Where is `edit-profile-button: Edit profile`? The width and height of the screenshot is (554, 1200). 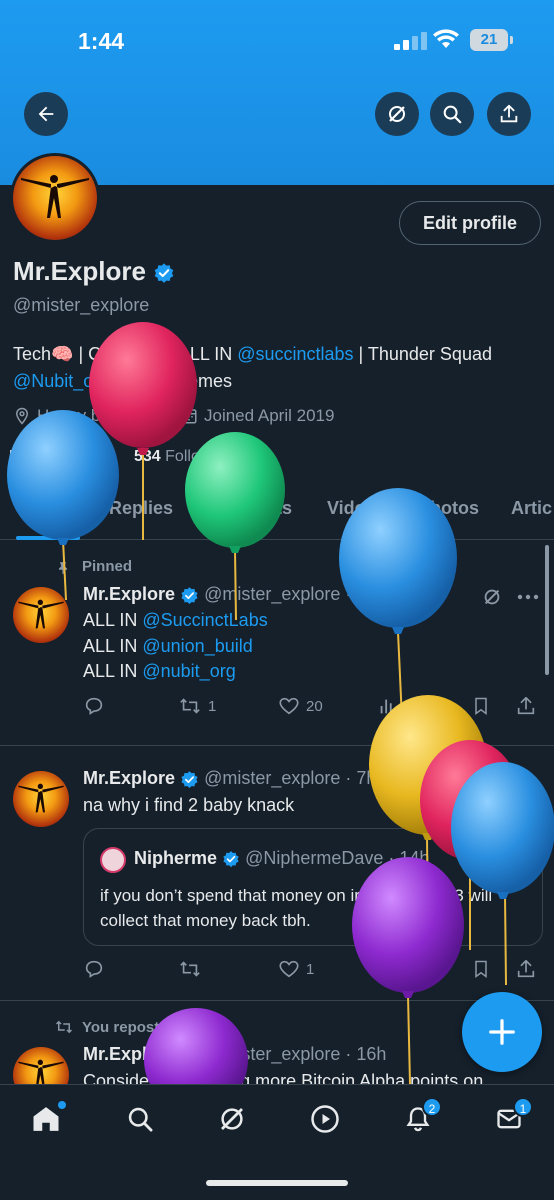
edit-profile-button: Edit profile is located at coordinates (470, 223).